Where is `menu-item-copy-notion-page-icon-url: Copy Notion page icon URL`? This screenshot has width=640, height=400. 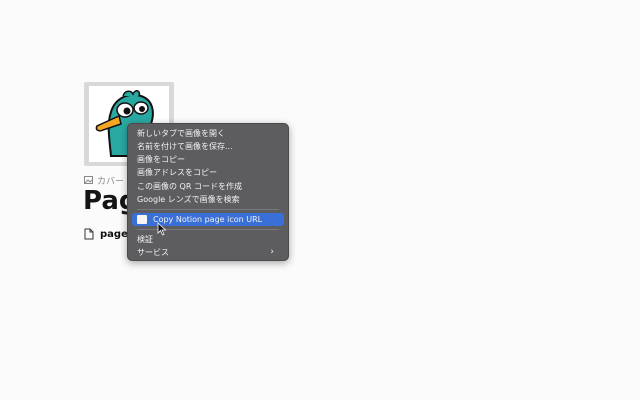
menu-item-copy-notion-page-icon-url: Copy Notion page icon URL is located at coordinates (208, 219).